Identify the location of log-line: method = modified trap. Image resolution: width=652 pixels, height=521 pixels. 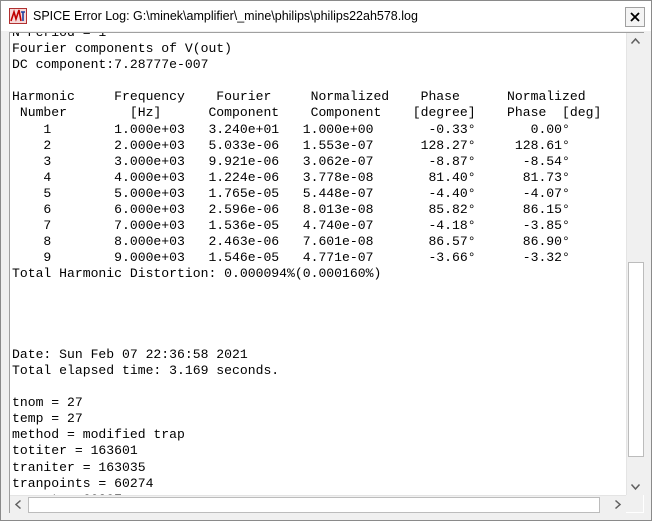
(98, 435).